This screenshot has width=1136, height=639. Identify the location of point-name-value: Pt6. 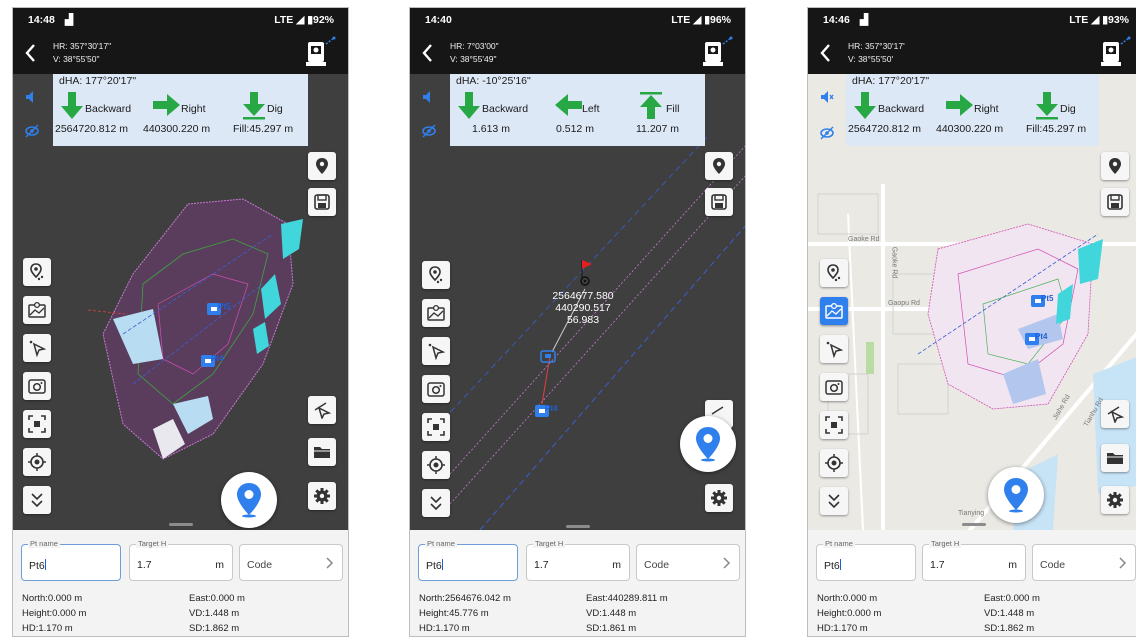
(832, 566).